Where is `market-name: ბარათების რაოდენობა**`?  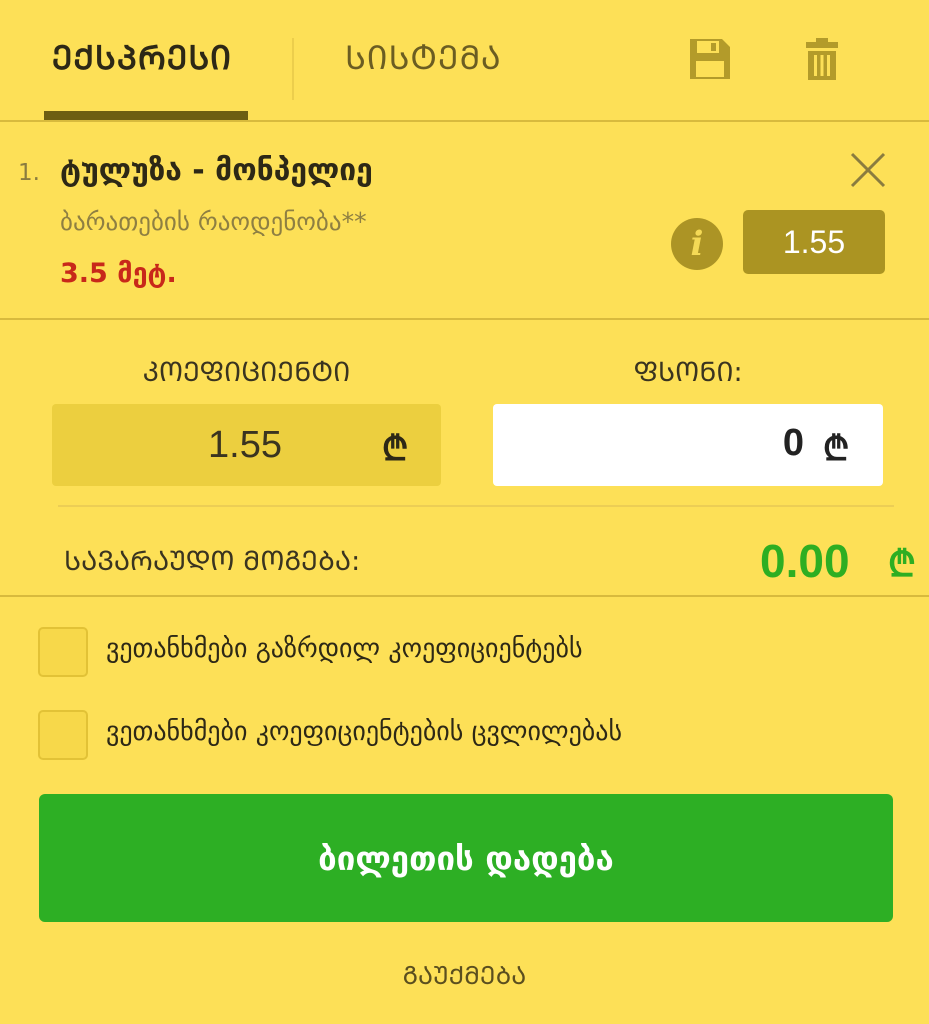
market-name: ბარათების რაოდენობა** is located at coordinates (213, 221).